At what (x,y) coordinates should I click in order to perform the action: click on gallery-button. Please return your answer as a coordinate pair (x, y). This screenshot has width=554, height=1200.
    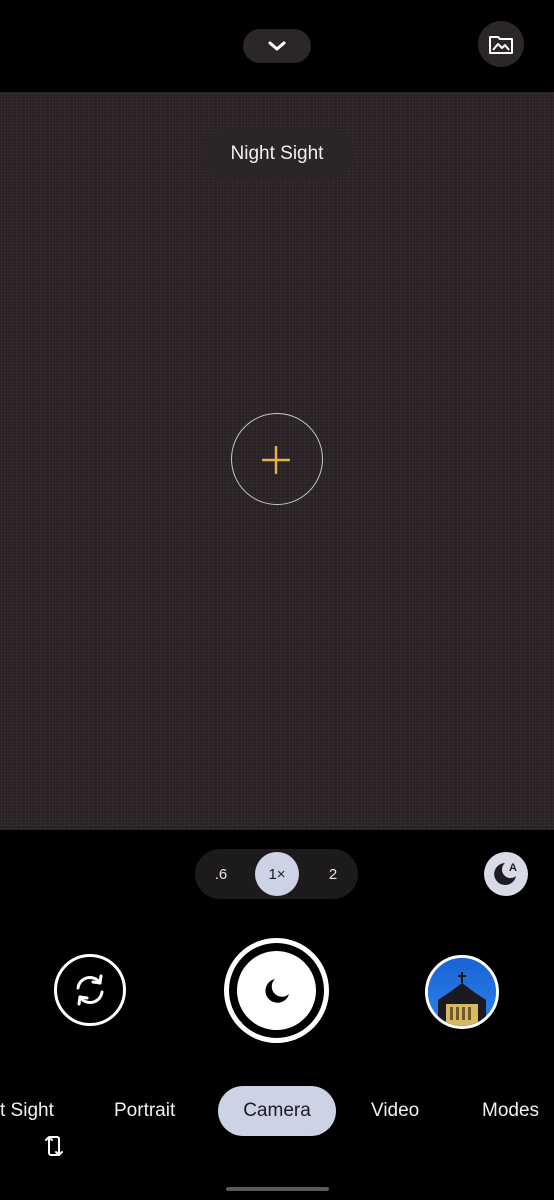
    Looking at the image, I should click on (501, 44).